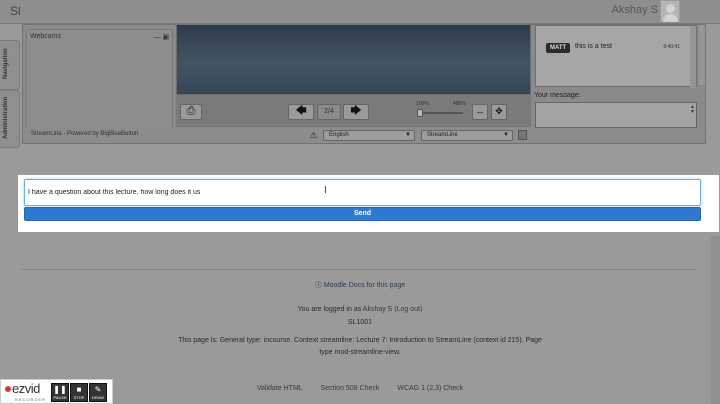  Describe the element at coordinates (459, 104) in the screenshot. I see `zoom-max-label: 400%` at that location.